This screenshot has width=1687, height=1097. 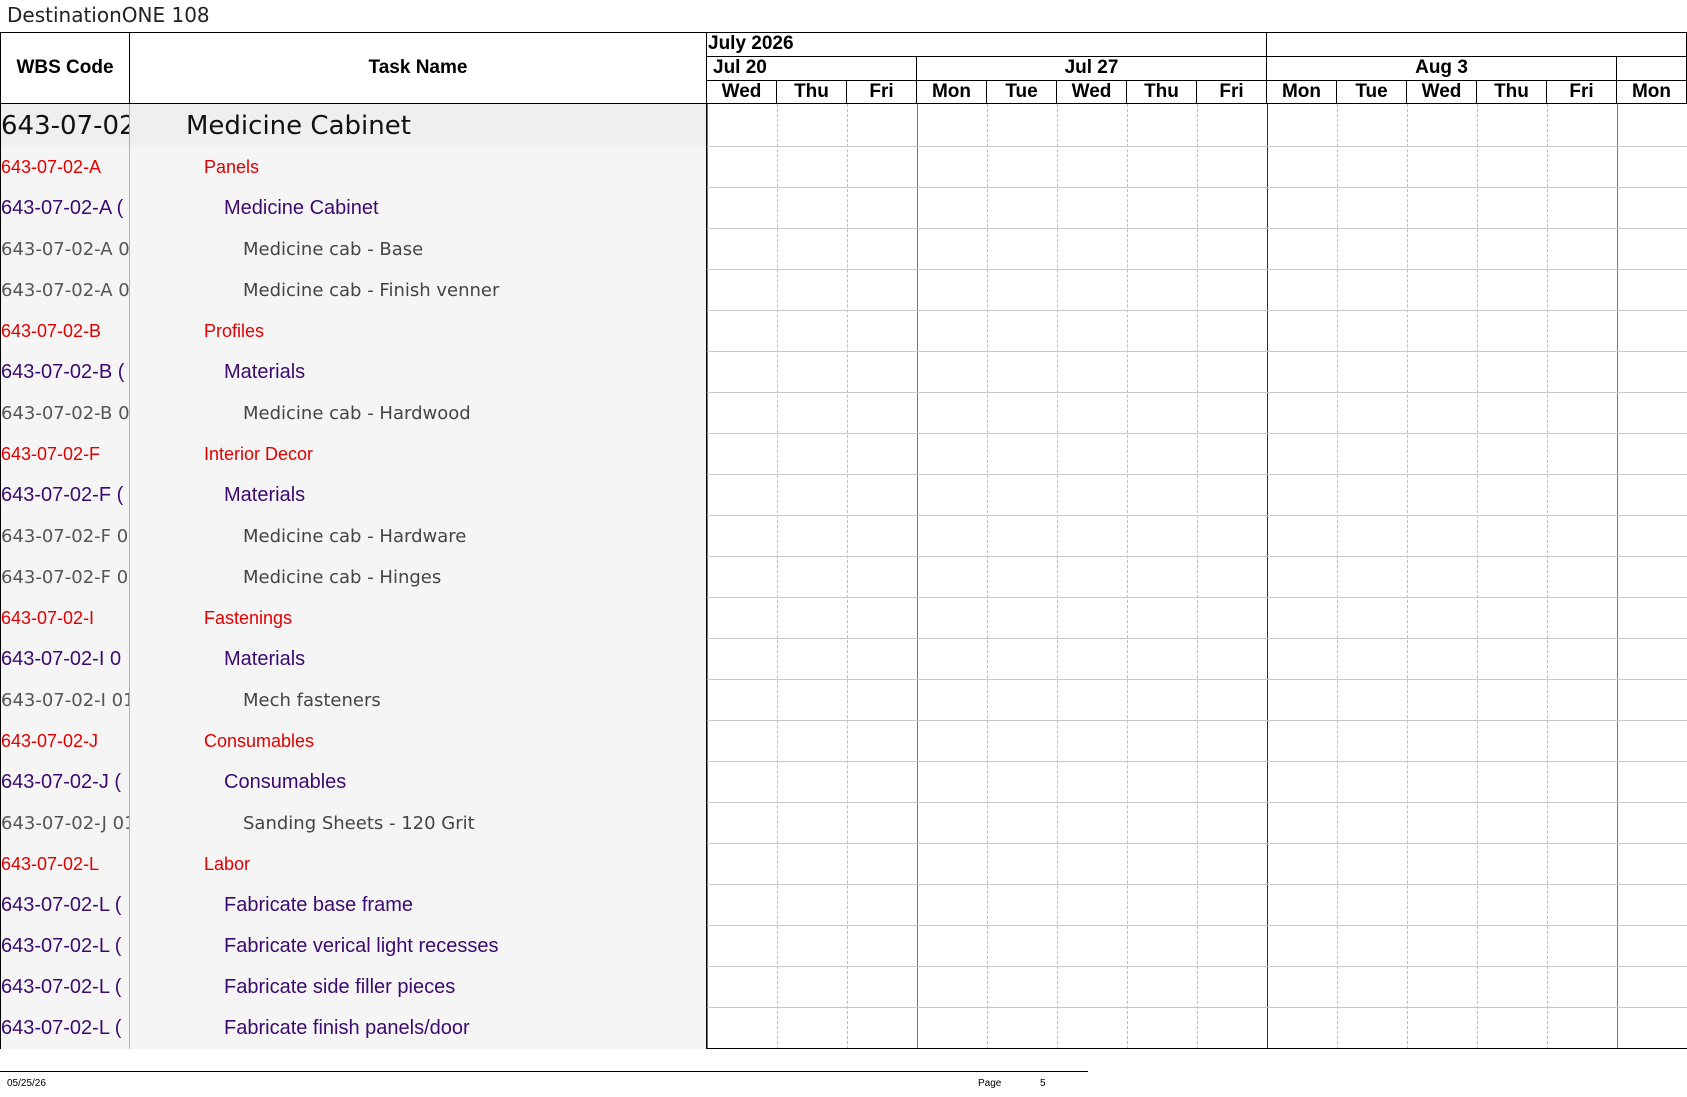 I want to click on task-row: 643-07-02-J 01 Sanding Sheets - 120 Grit, so click(x=353, y=823).